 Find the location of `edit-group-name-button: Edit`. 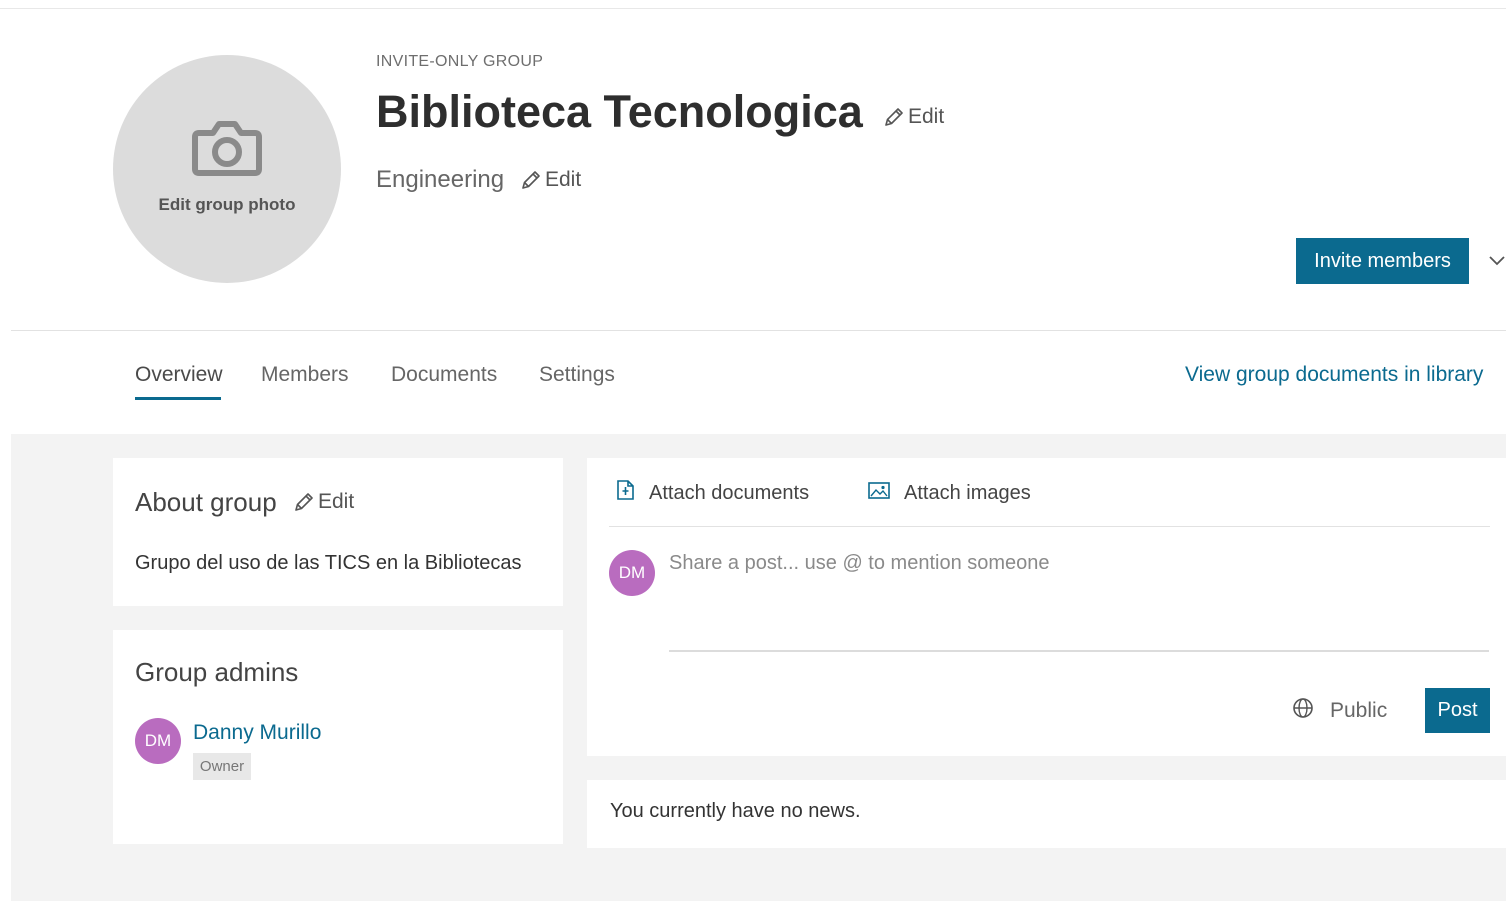

edit-group-name-button: Edit is located at coordinates (913, 117).